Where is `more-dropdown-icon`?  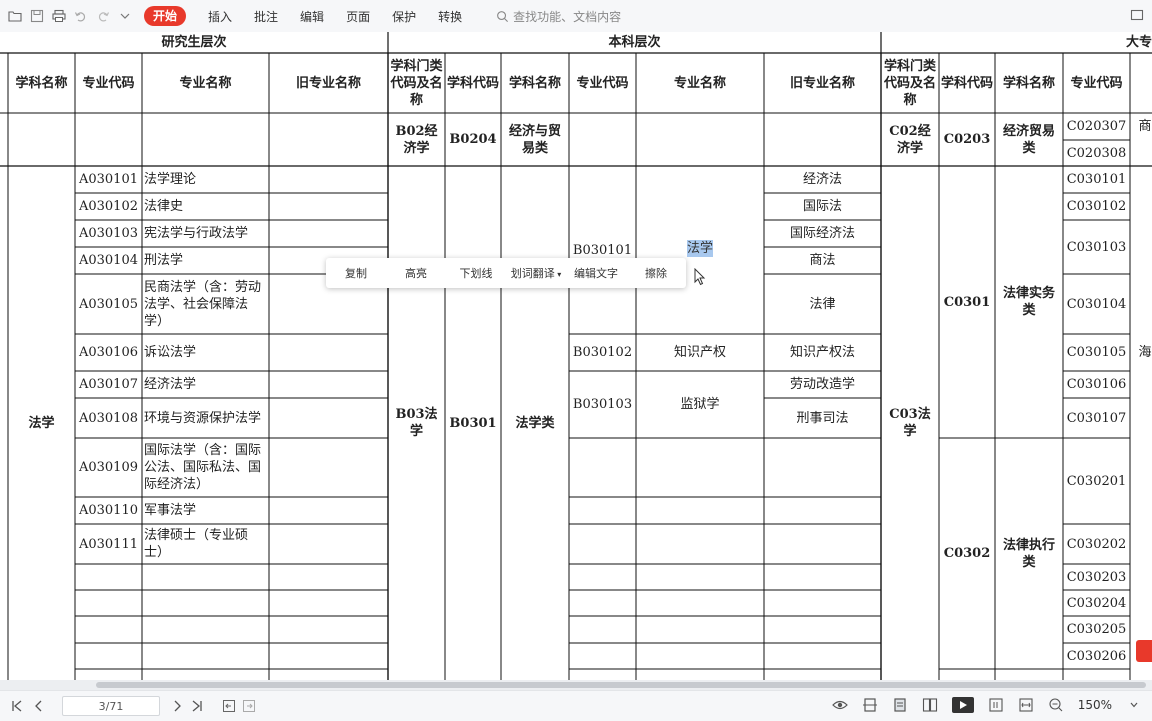
more-dropdown-icon is located at coordinates (125, 16).